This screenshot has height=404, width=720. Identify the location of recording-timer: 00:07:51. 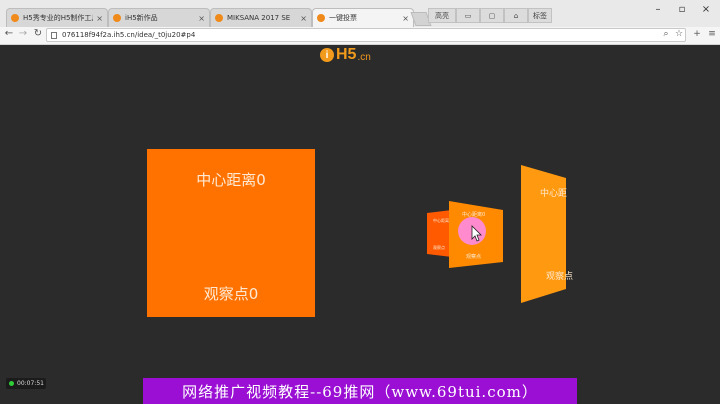
(26, 383).